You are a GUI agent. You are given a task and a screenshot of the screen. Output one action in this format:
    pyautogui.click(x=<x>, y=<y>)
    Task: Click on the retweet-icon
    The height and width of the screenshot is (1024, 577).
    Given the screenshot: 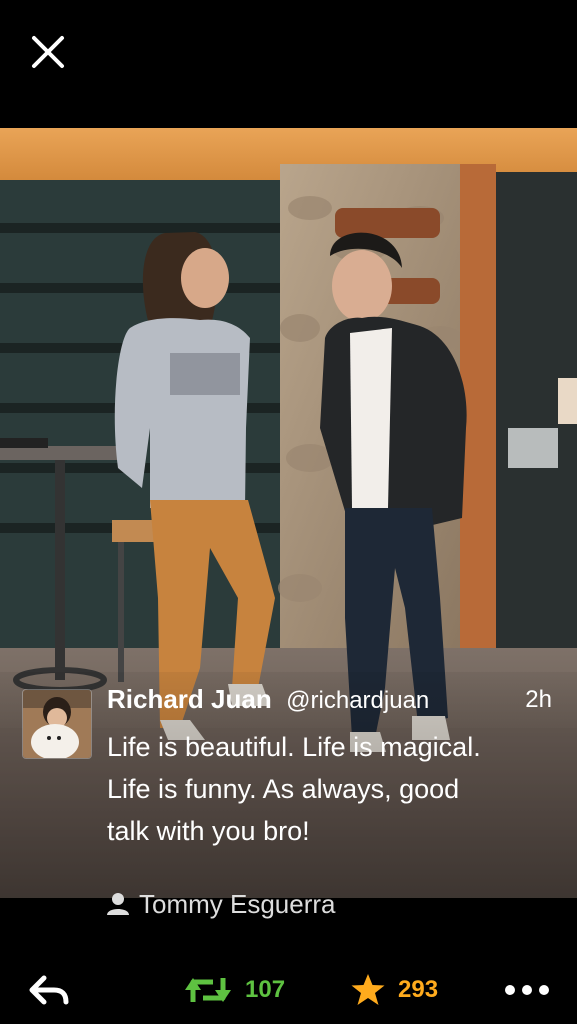 What is the action you would take?
    pyautogui.click(x=208, y=990)
    